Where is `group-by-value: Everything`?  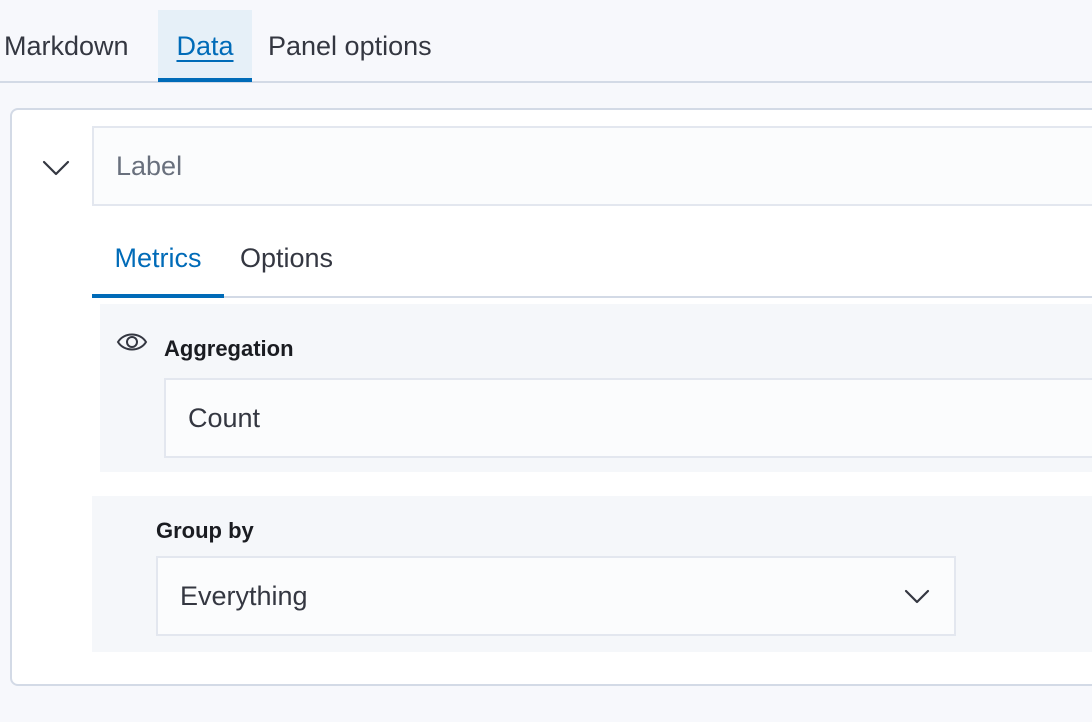 group-by-value: Everything is located at coordinates (244, 596).